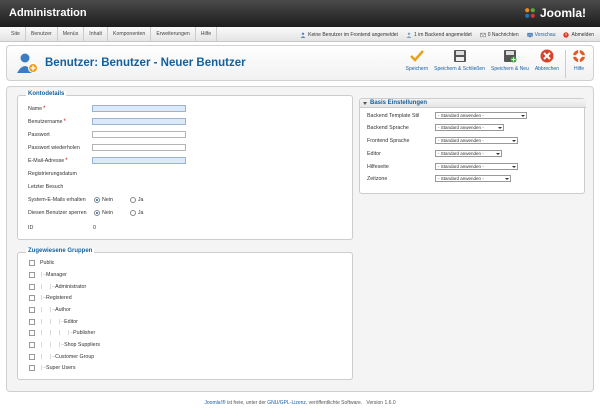  What do you see at coordinates (417, 63) in the screenshot?
I see `save-button: Speichern` at bounding box center [417, 63].